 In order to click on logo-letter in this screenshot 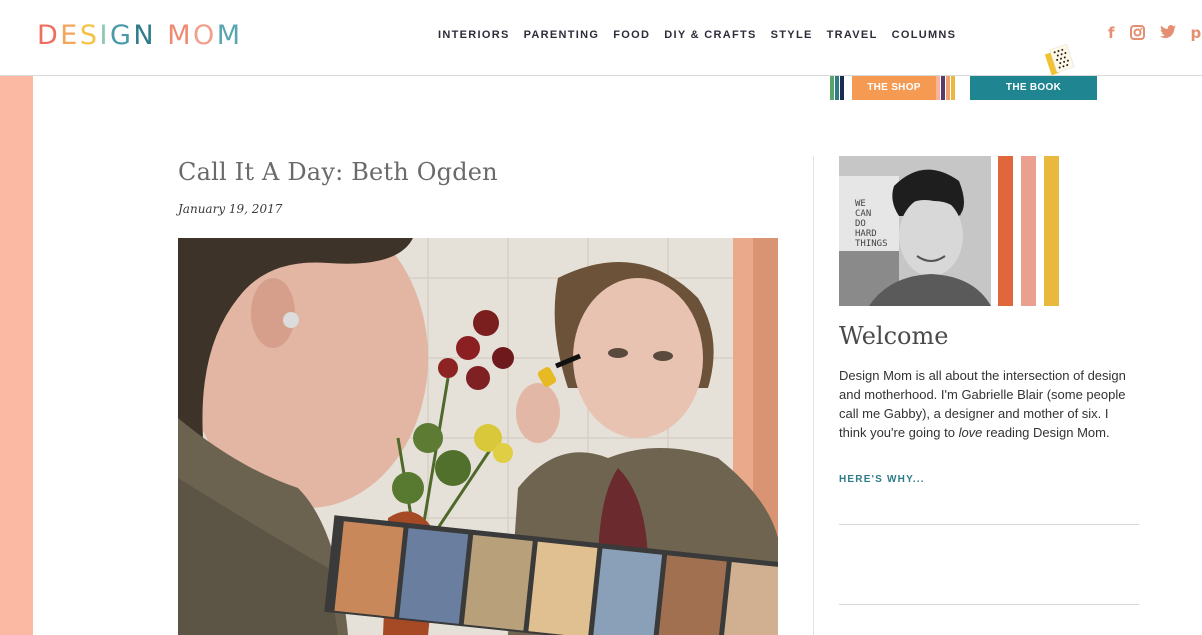, I will do `click(161, 35)`.